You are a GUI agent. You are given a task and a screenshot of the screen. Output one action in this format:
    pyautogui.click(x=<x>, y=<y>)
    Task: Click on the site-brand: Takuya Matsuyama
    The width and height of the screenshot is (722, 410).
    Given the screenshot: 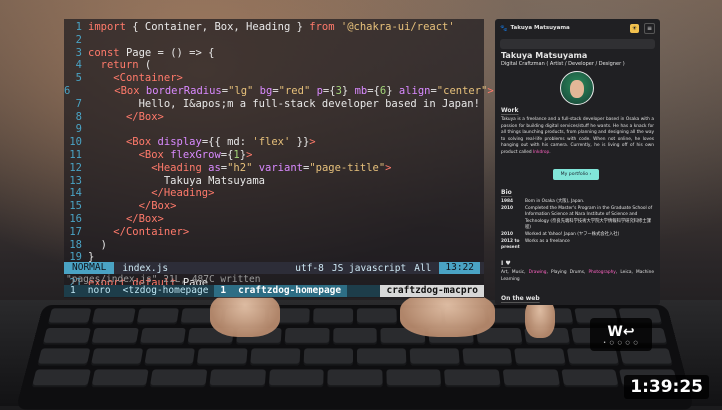 What is the action you would take?
    pyautogui.click(x=539, y=28)
    